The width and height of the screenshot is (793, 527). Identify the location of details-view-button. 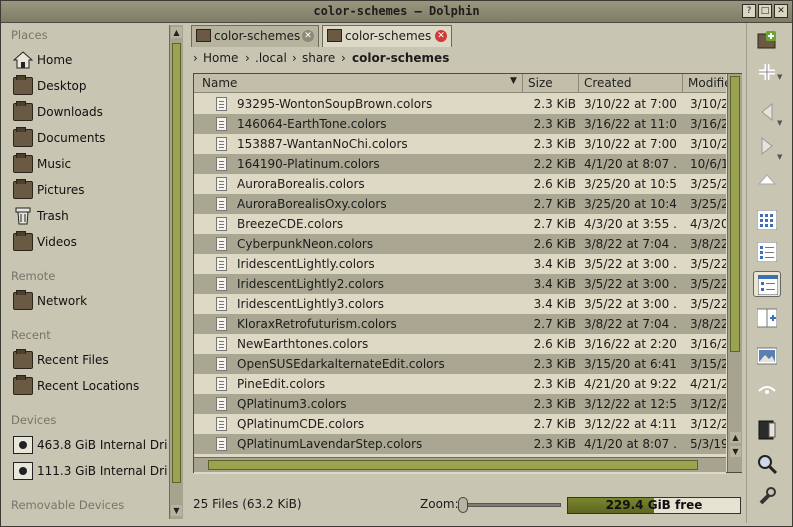
(767, 284).